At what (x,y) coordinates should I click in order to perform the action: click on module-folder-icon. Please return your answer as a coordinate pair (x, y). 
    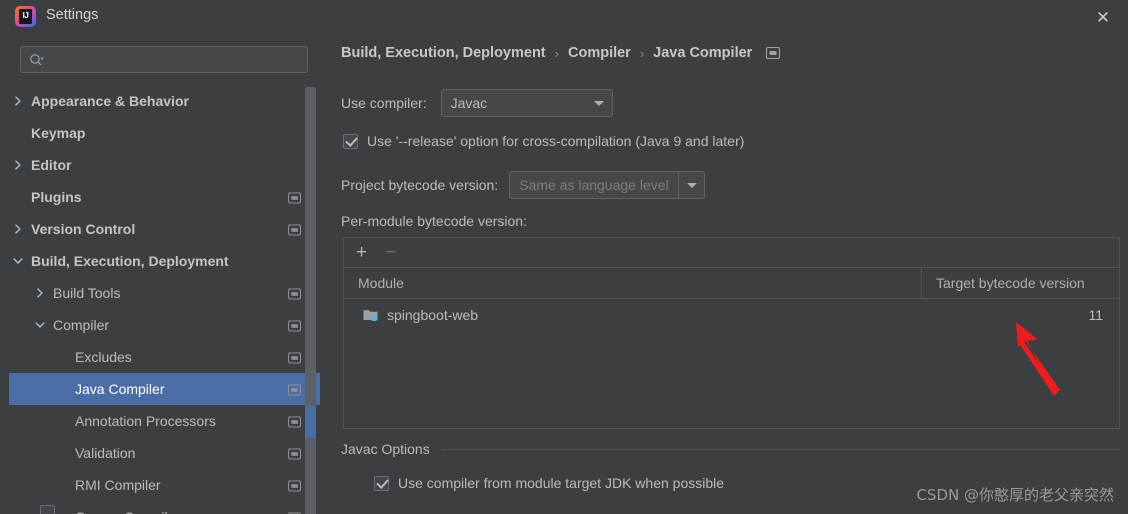
    Looking at the image, I should click on (371, 315).